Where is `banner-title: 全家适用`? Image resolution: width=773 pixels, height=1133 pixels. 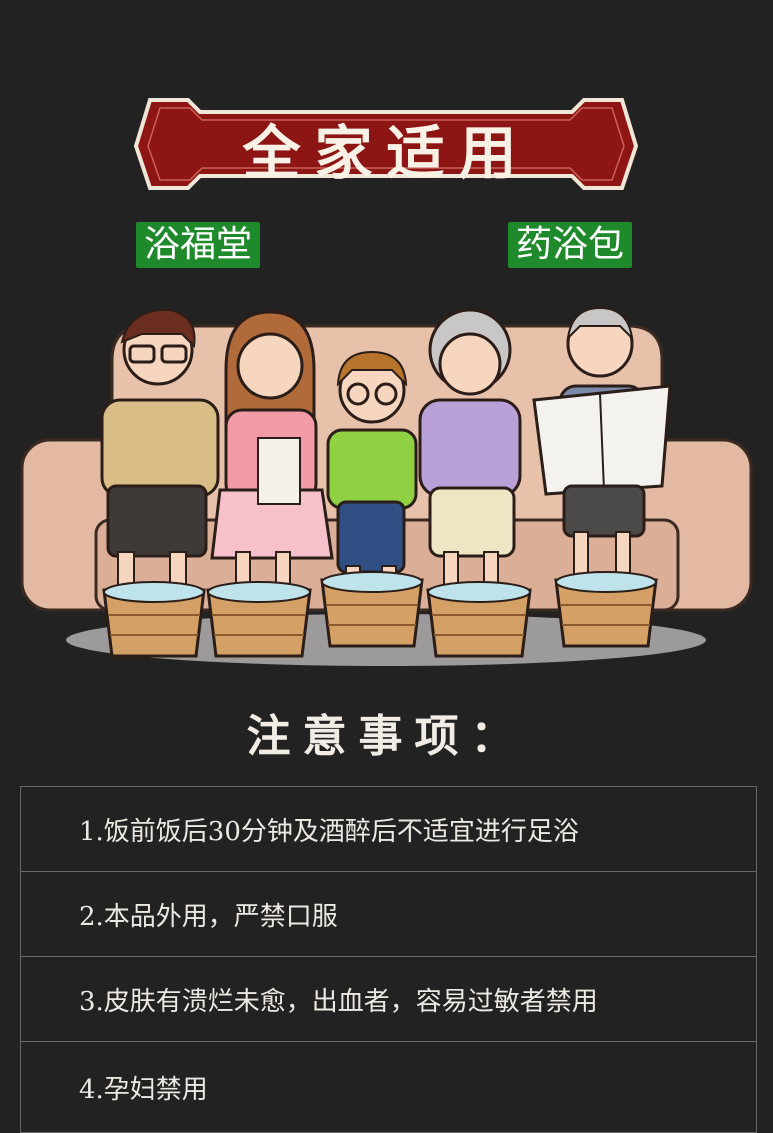 banner-title: 全家适用 is located at coordinates (386, 153).